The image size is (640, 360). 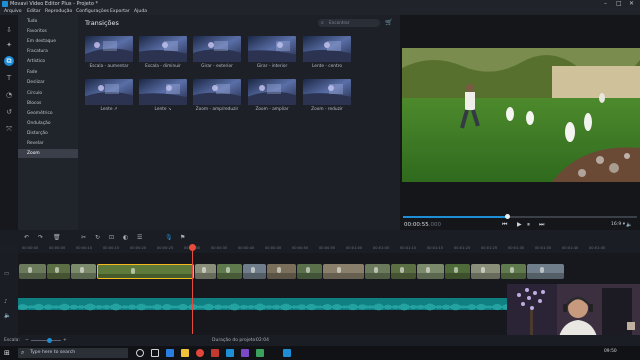 I want to click on taskbar-search: Type here to search, so click(x=73, y=353).